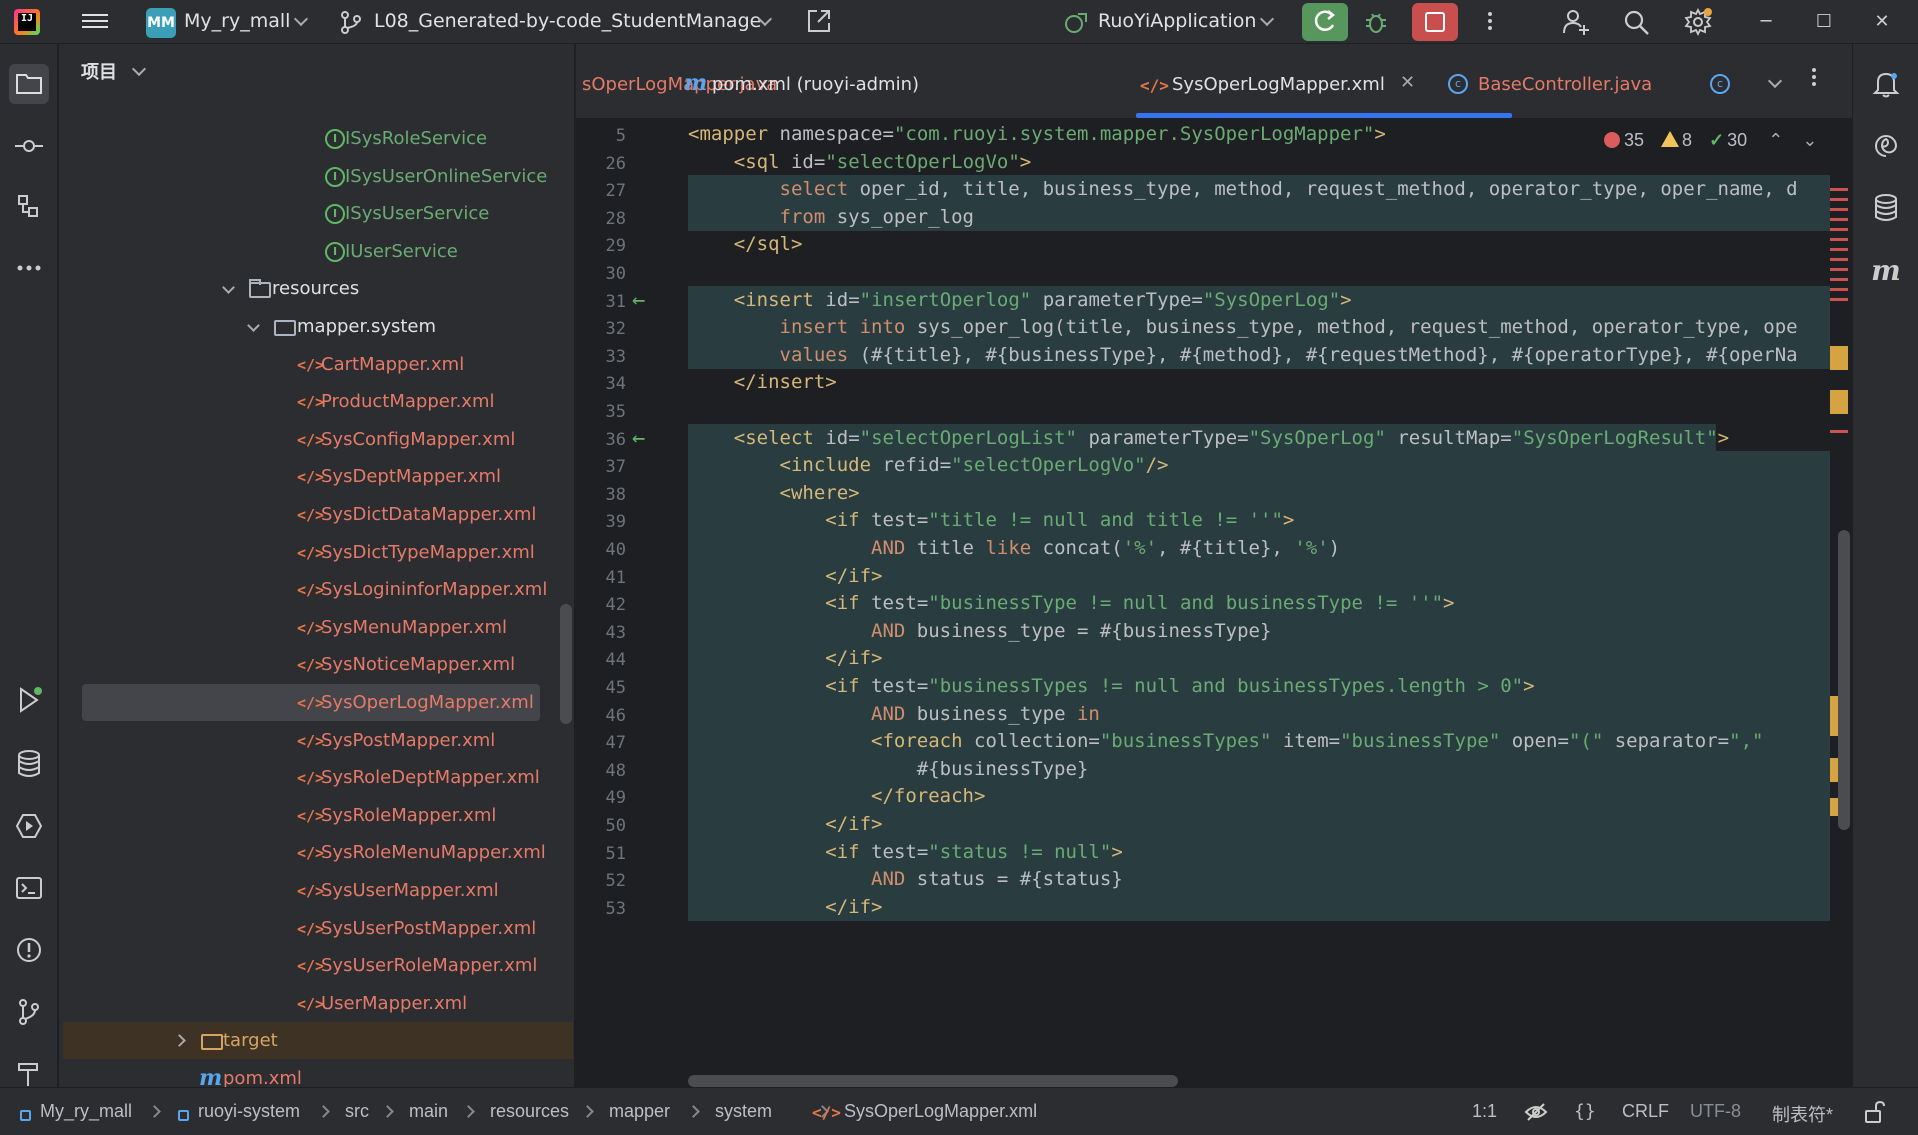 Image resolution: width=1918 pixels, height=1135 pixels. Describe the element at coordinates (745, 244) in the screenshot. I see `code-line: </sql>` at that location.